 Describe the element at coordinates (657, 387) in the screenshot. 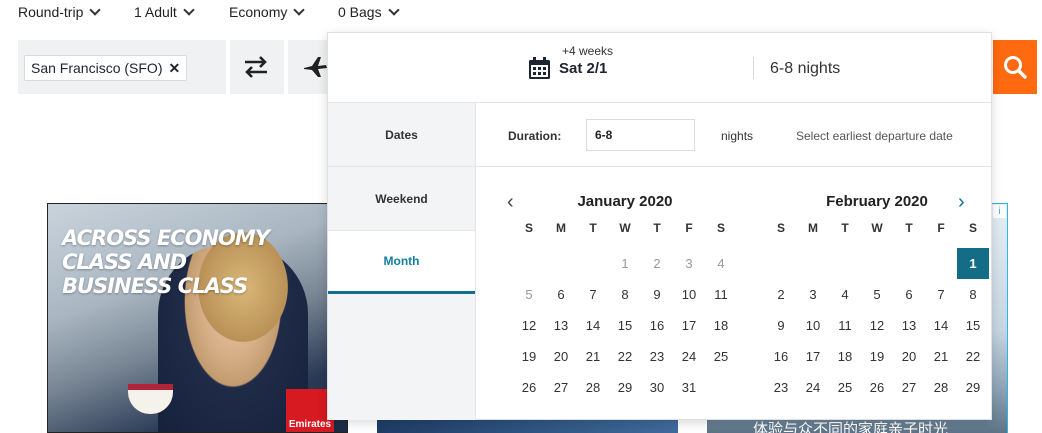

I see `calendar-day: 30` at that location.